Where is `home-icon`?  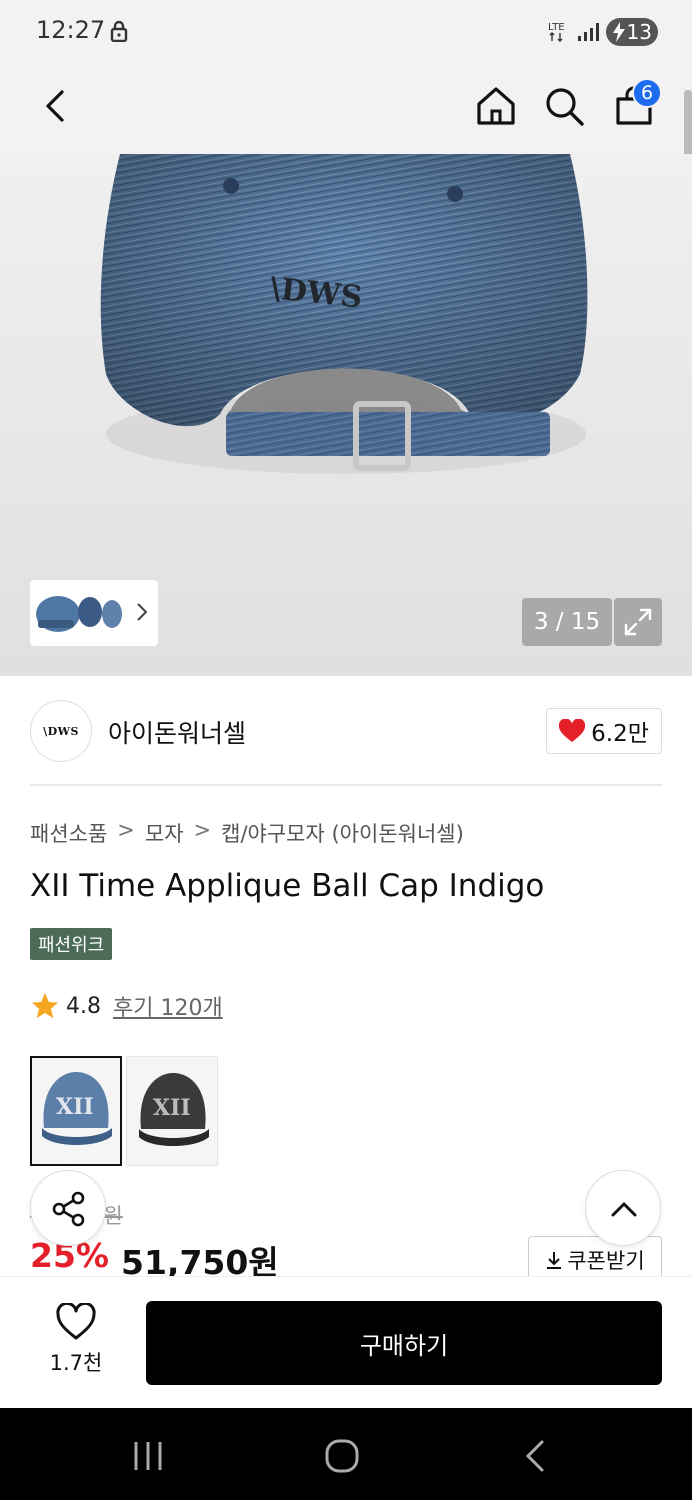 home-icon is located at coordinates (496, 106).